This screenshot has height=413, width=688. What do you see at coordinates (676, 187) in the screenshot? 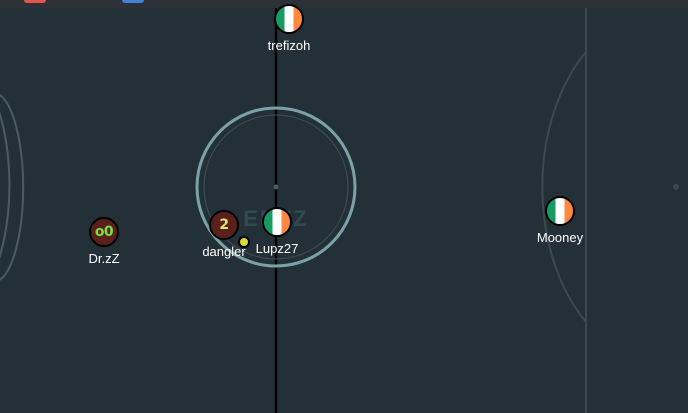
I see `right-spot` at bounding box center [676, 187].